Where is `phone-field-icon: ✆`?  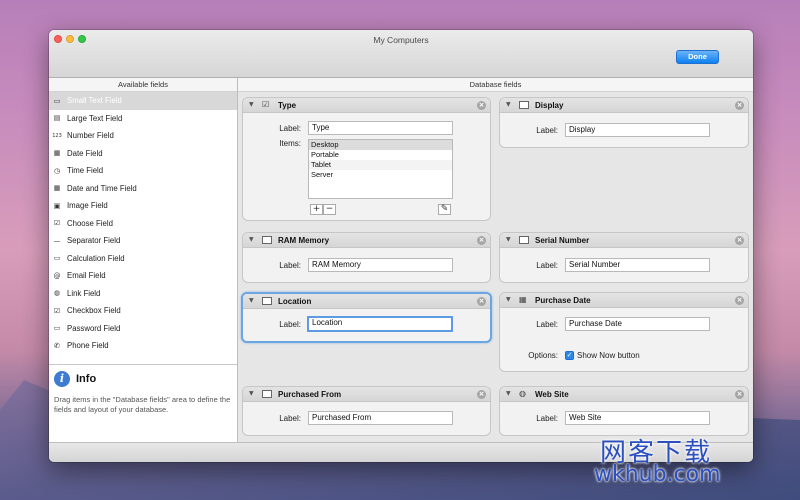
phone-field-icon: ✆ is located at coordinates (57, 345).